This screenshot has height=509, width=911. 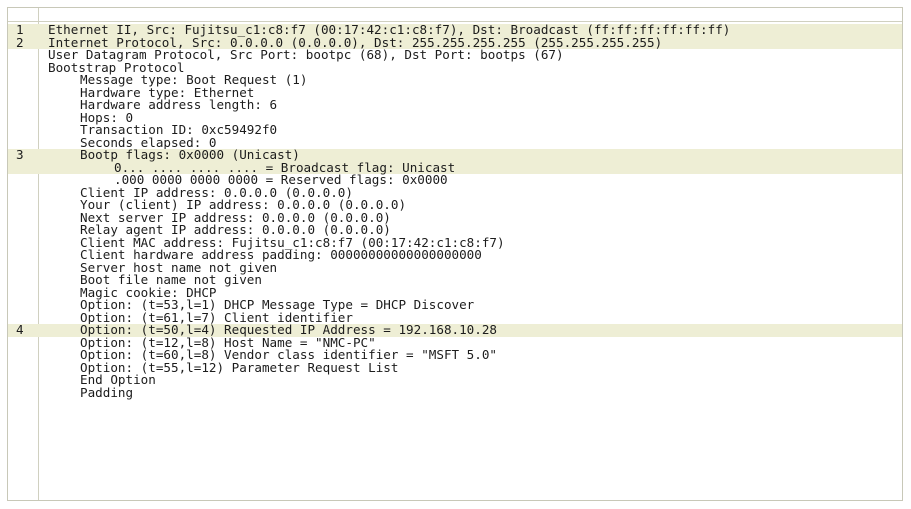 I want to click on detail-line-padding: Padding, so click(x=455, y=392).